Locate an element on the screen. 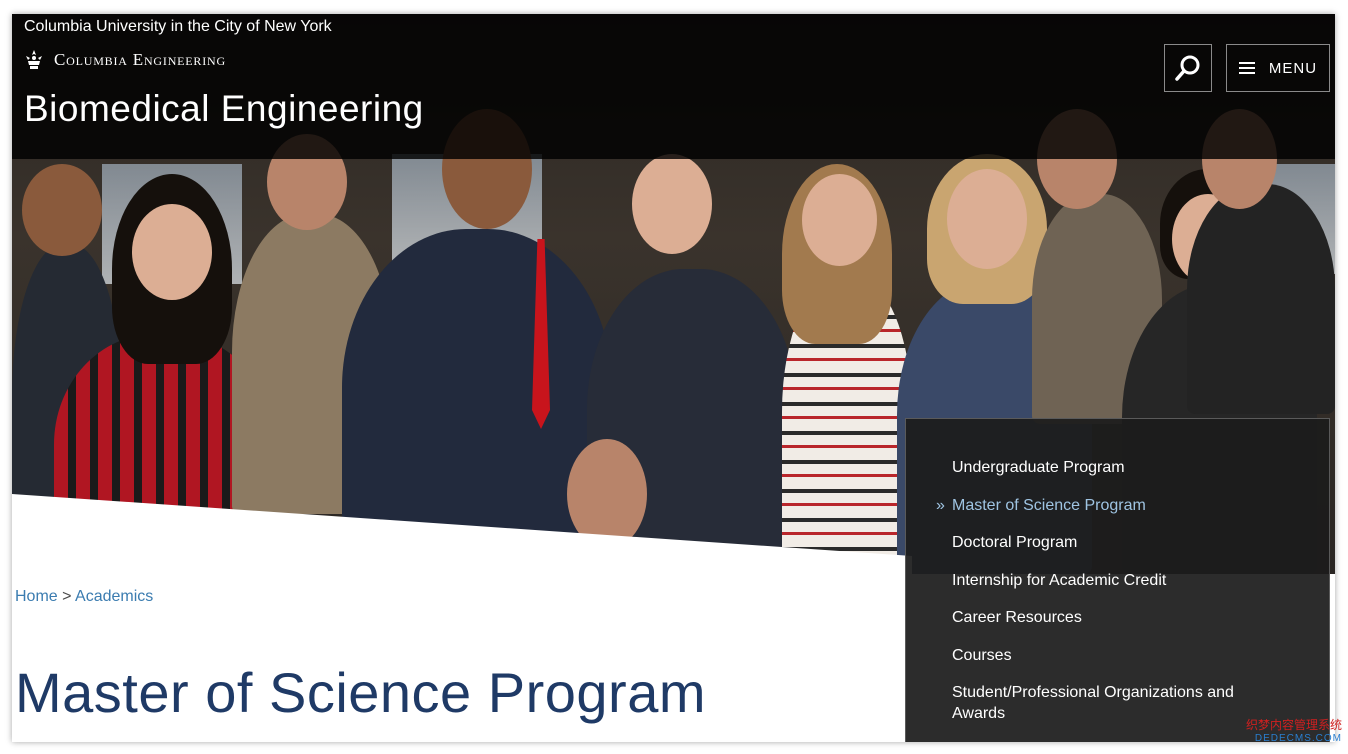 The width and height of the screenshot is (1348, 754). sidebar-item-courses: Courses is located at coordinates (1117, 655).